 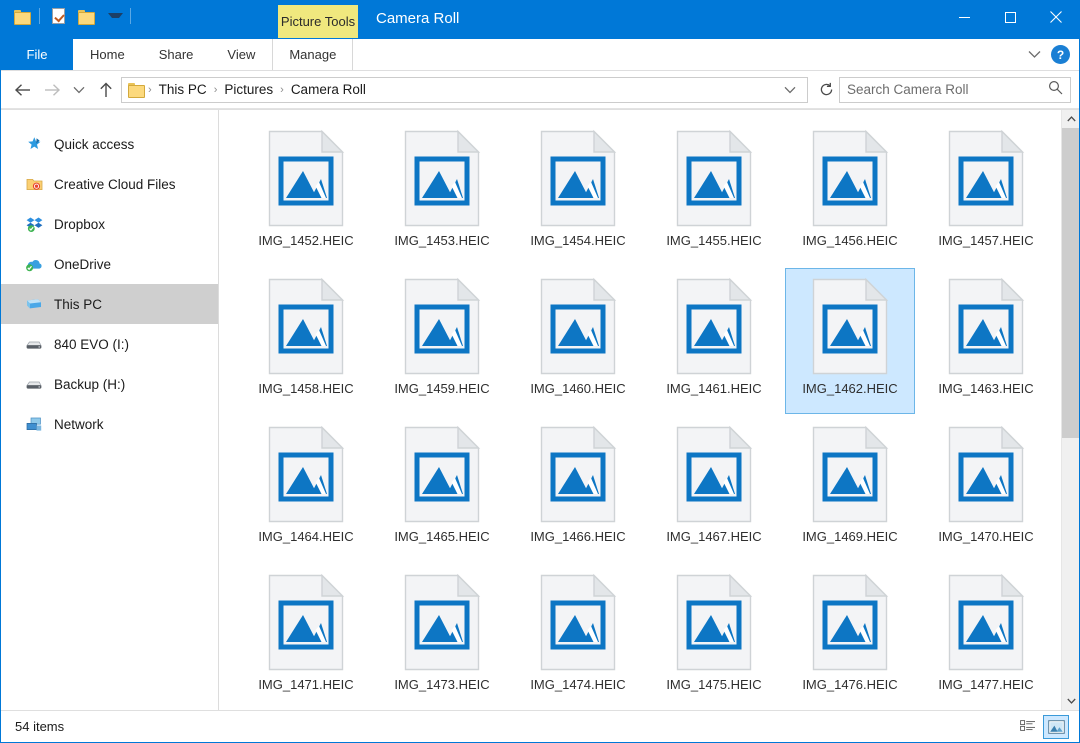 I want to click on file-tile: IMG_1455.HEIC, so click(x=714, y=193).